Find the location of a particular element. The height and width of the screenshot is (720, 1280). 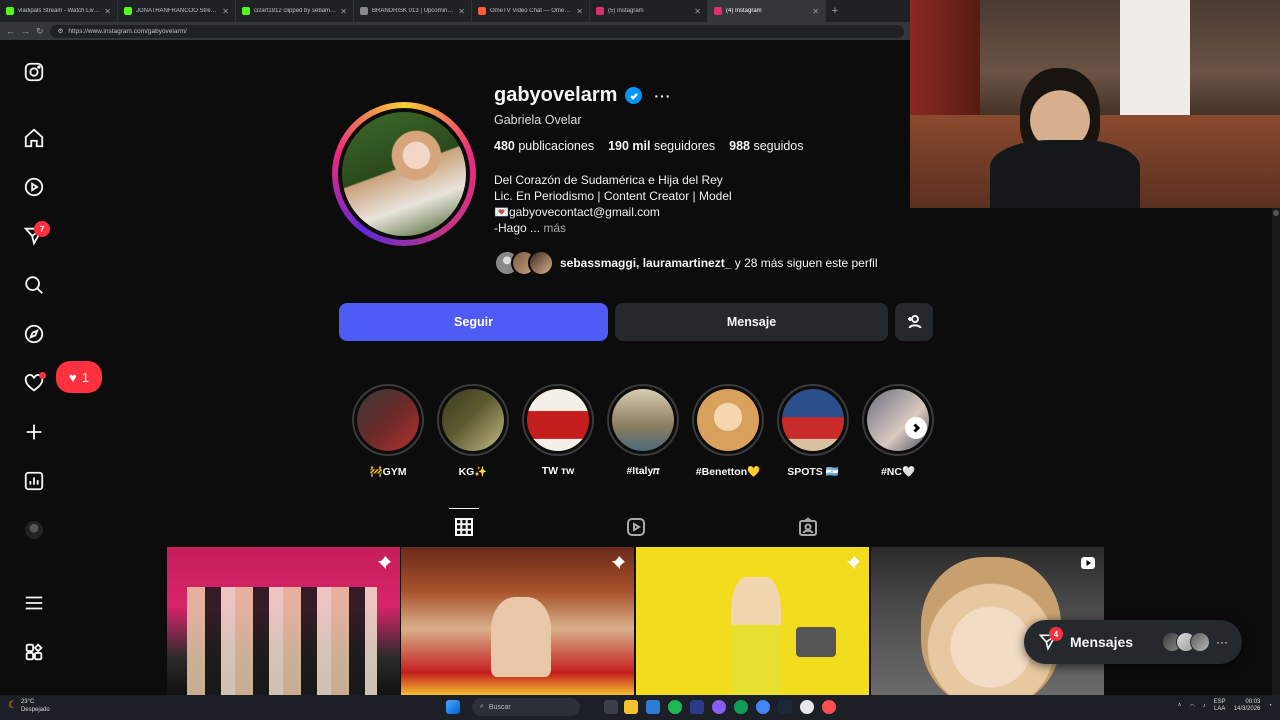

browser-tab: vladipals Stream - Watch Live on K ✕ is located at coordinates (59, 11).